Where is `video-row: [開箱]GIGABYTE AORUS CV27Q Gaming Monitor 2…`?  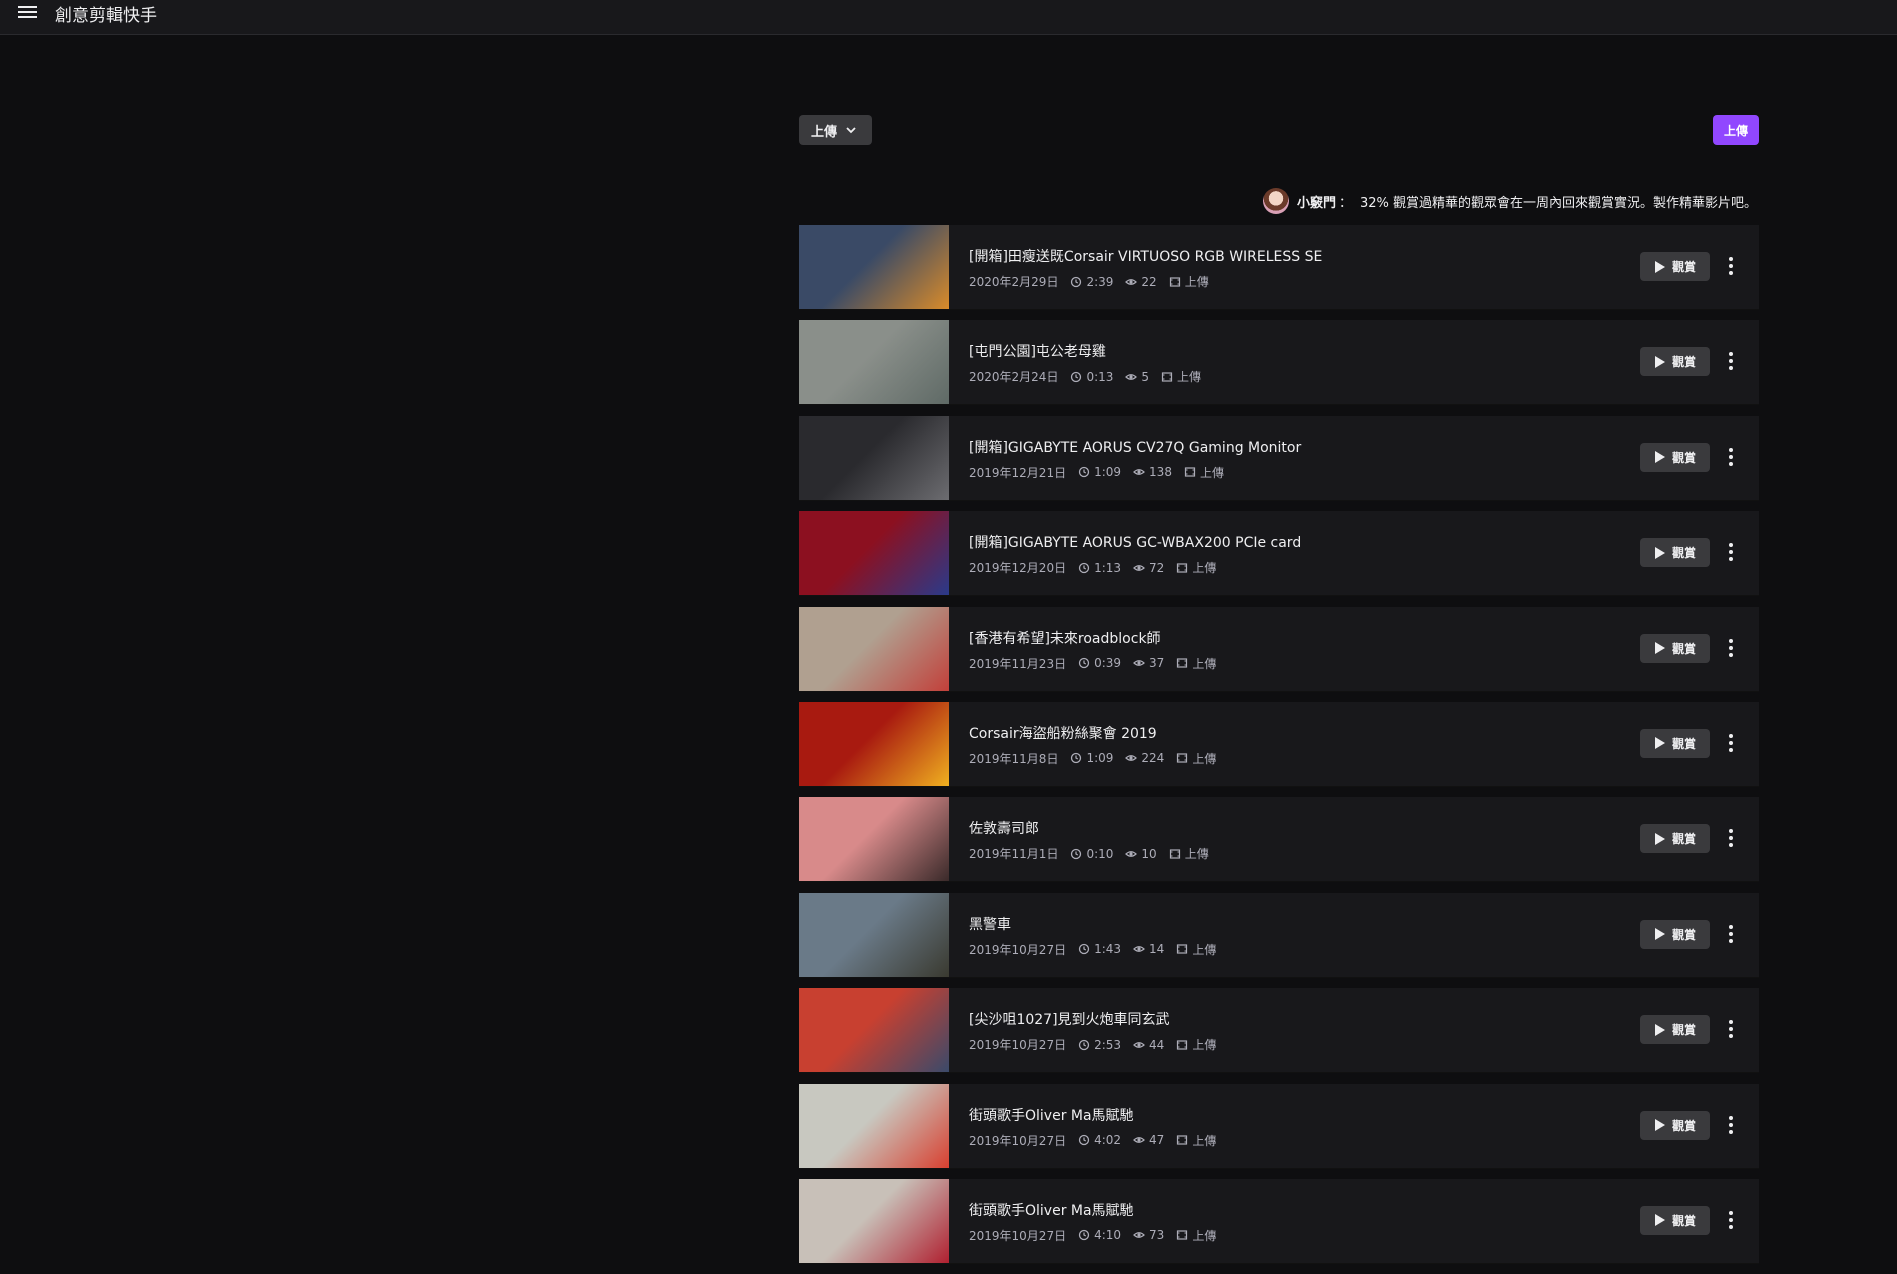
video-row: [開箱]GIGABYTE AORUS CV27Q Gaming Monitor 2… is located at coordinates (1279, 458).